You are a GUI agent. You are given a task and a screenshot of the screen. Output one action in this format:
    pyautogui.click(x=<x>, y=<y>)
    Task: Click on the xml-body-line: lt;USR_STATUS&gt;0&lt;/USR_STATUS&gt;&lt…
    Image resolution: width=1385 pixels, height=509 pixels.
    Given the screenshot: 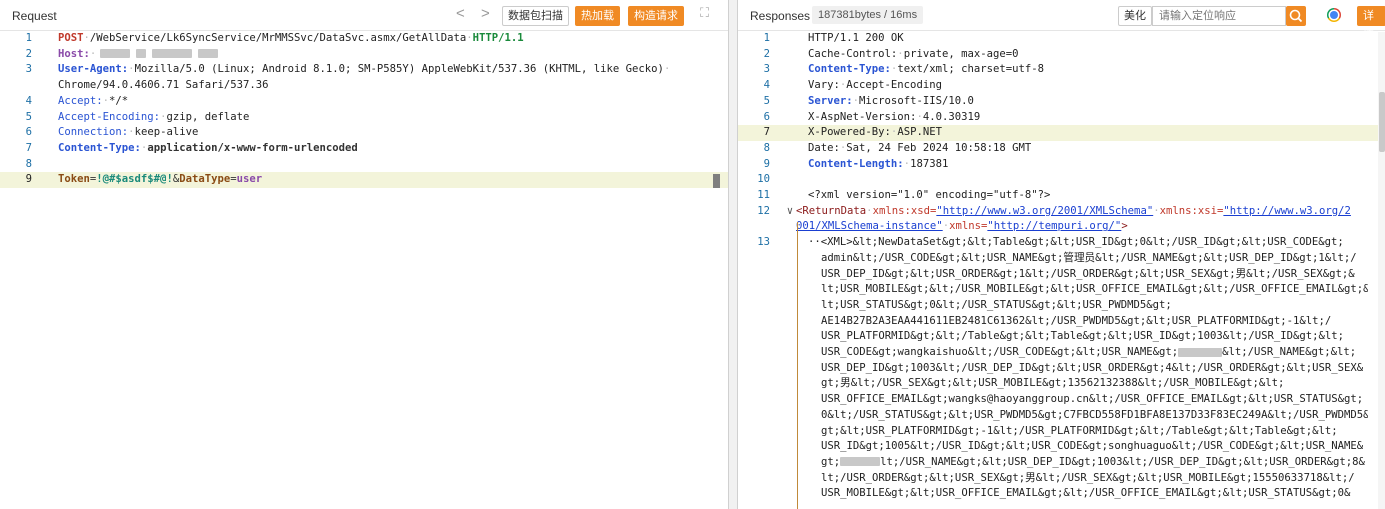 What is the action you would take?
    pyautogui.click(x=996, y=304)
    